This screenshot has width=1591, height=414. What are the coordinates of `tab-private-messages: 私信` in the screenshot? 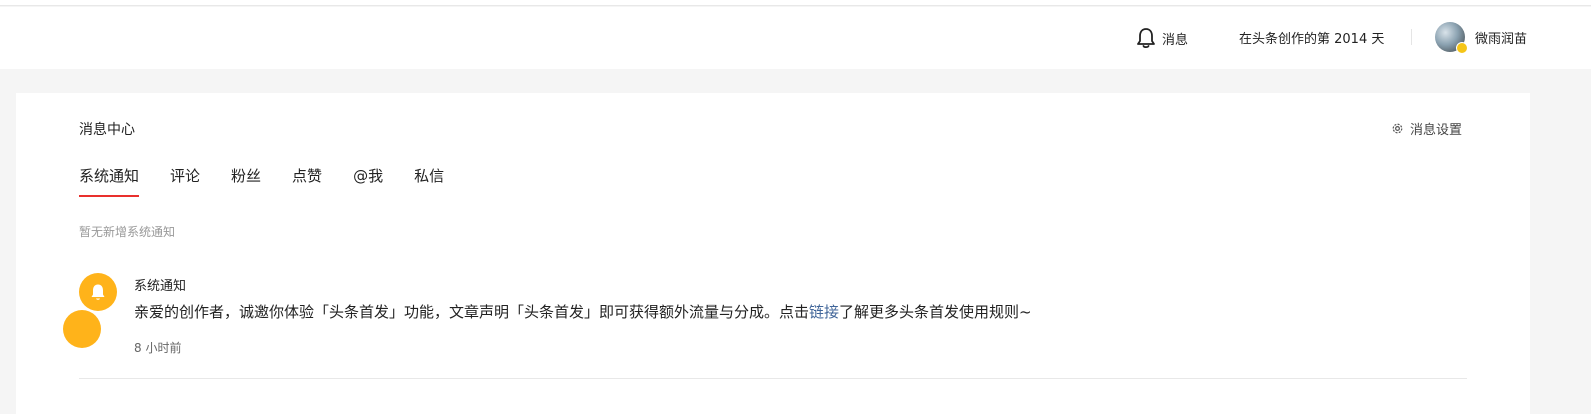 It's located at (429, 181).